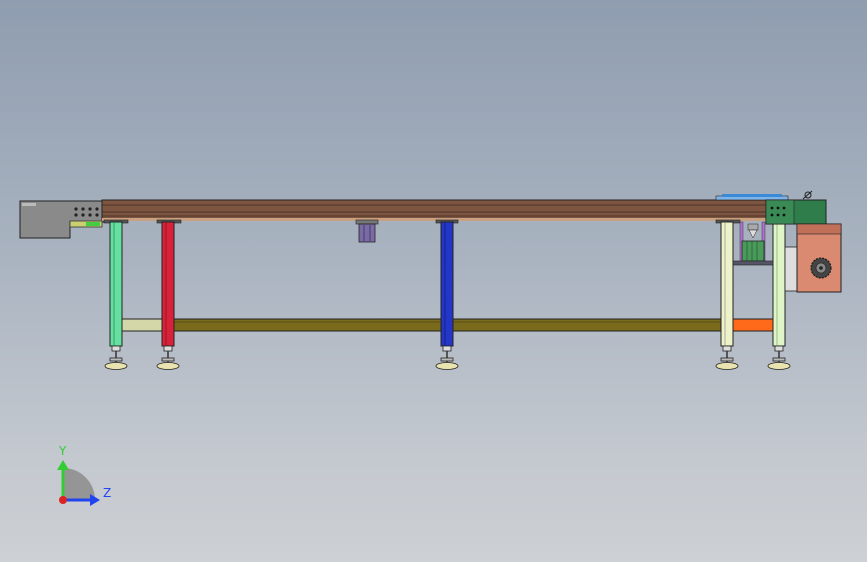  I want to click on x-axis-dot, so click(63, 500).